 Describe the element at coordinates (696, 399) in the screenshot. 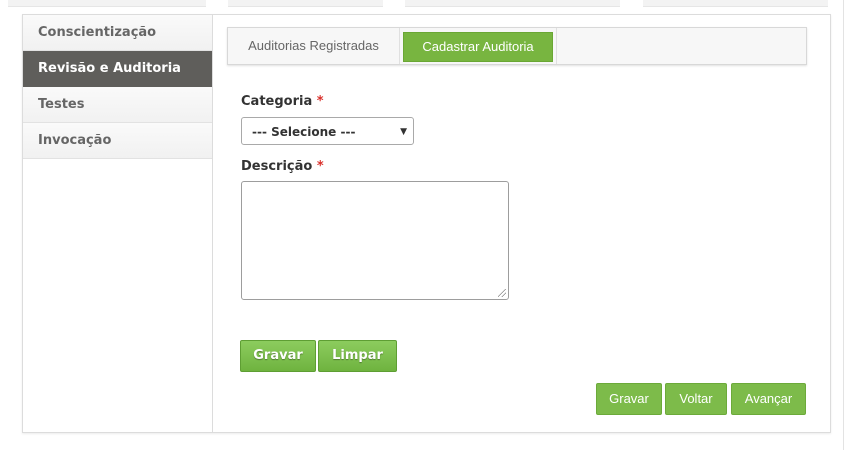

I see `voltar-button: Voltar` at that location.